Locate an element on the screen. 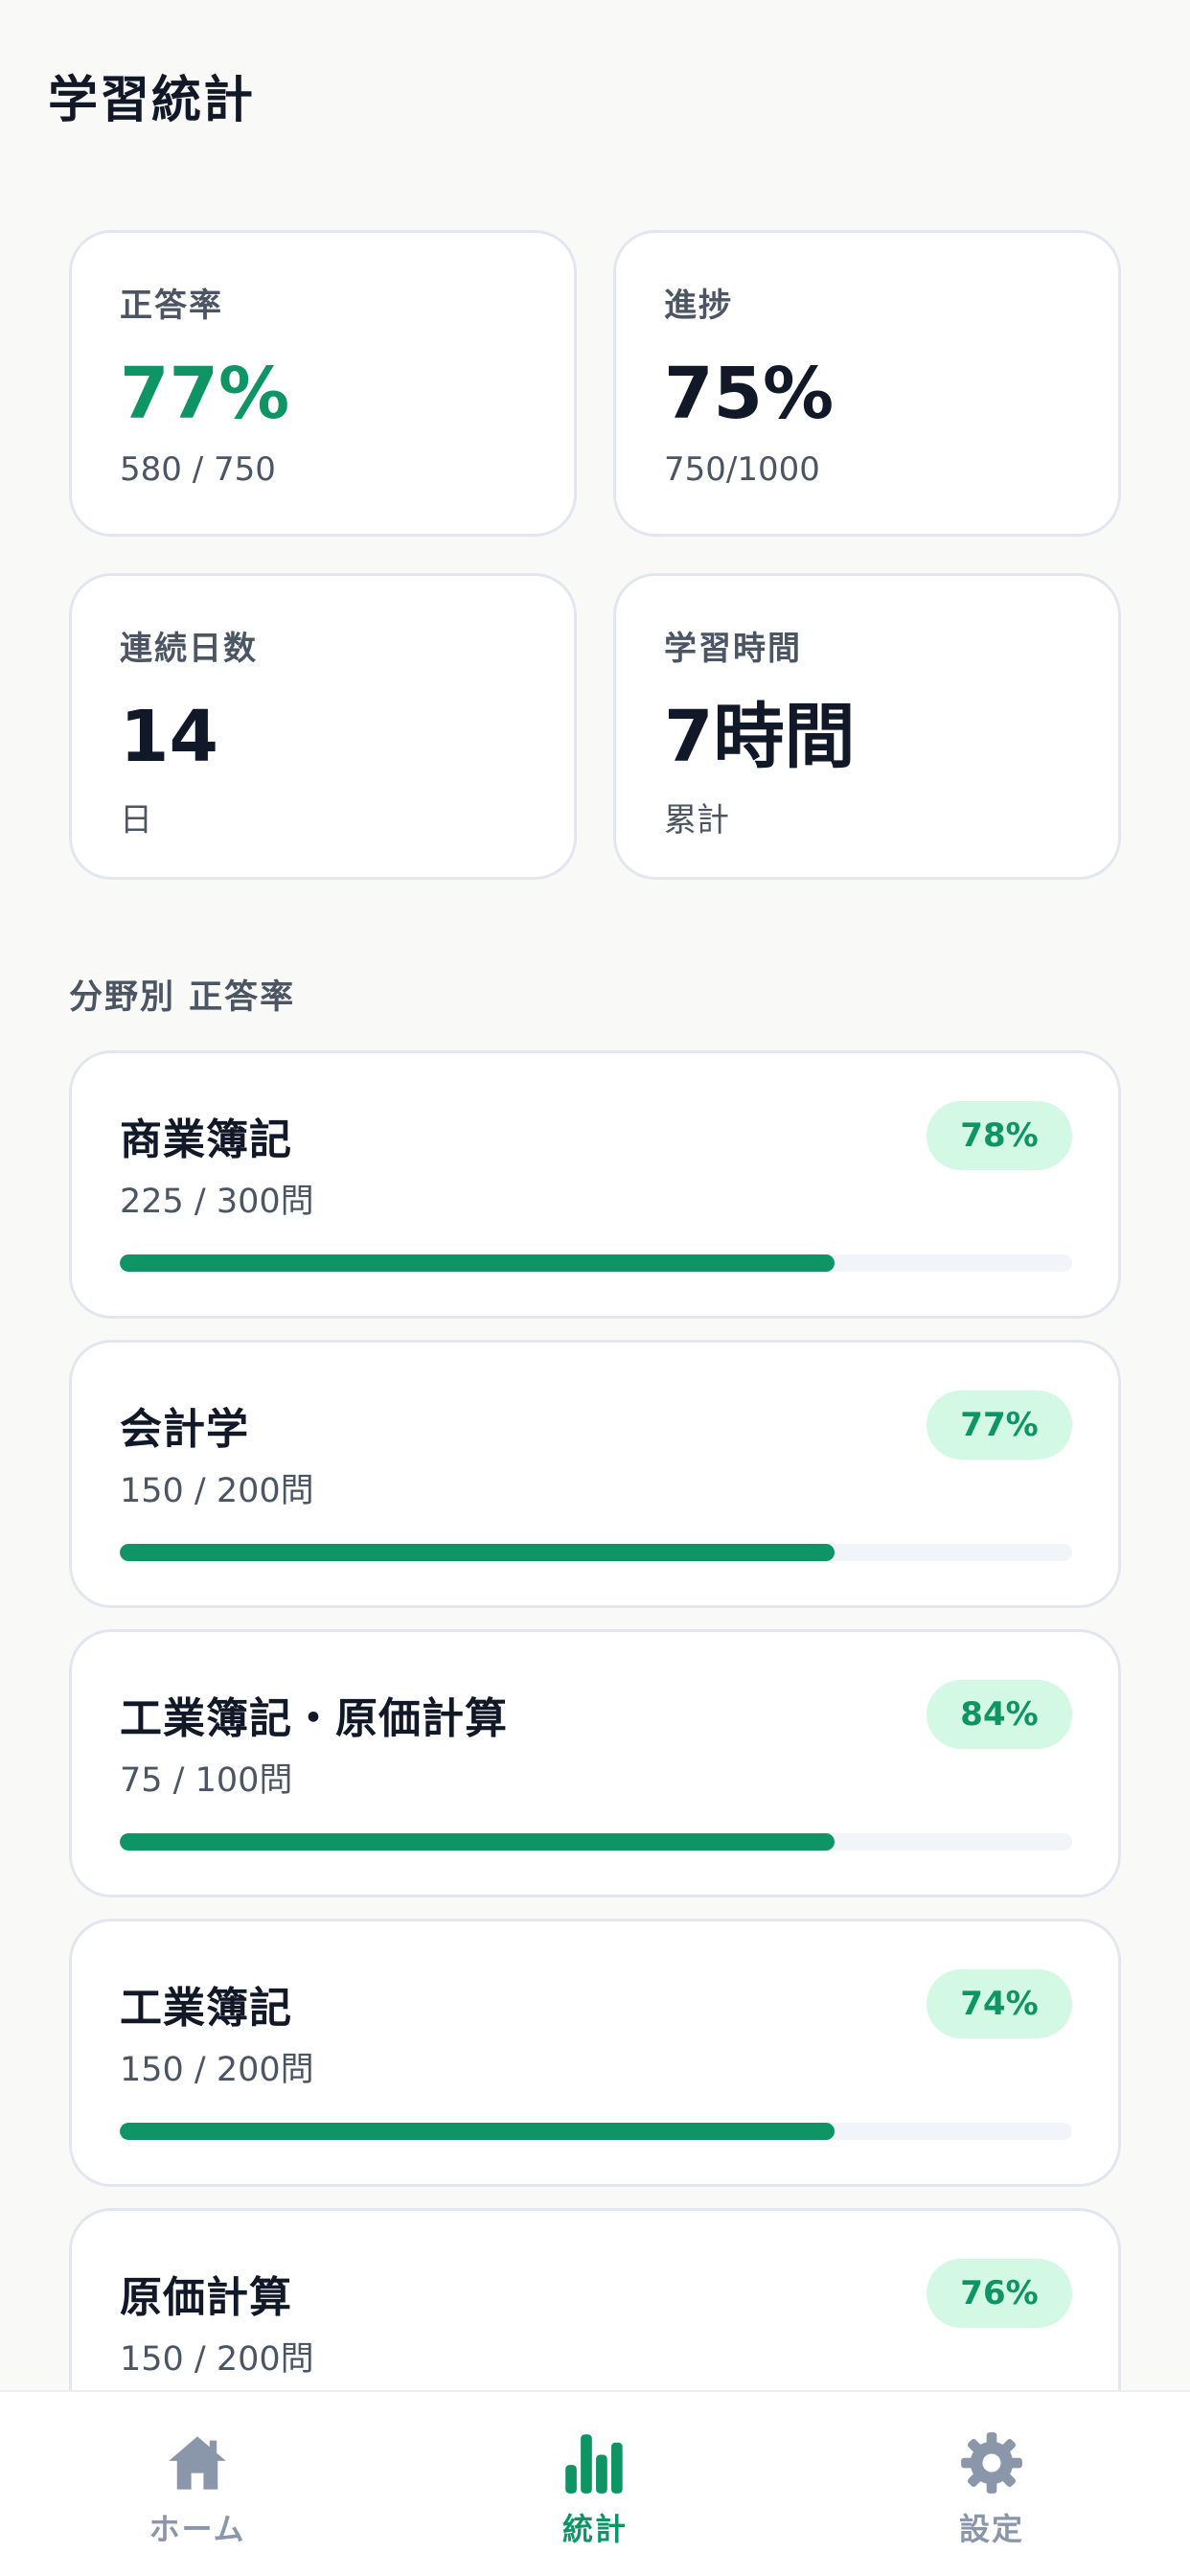  accuracy-badge: 74% is located at coordinates (1000, 2004).